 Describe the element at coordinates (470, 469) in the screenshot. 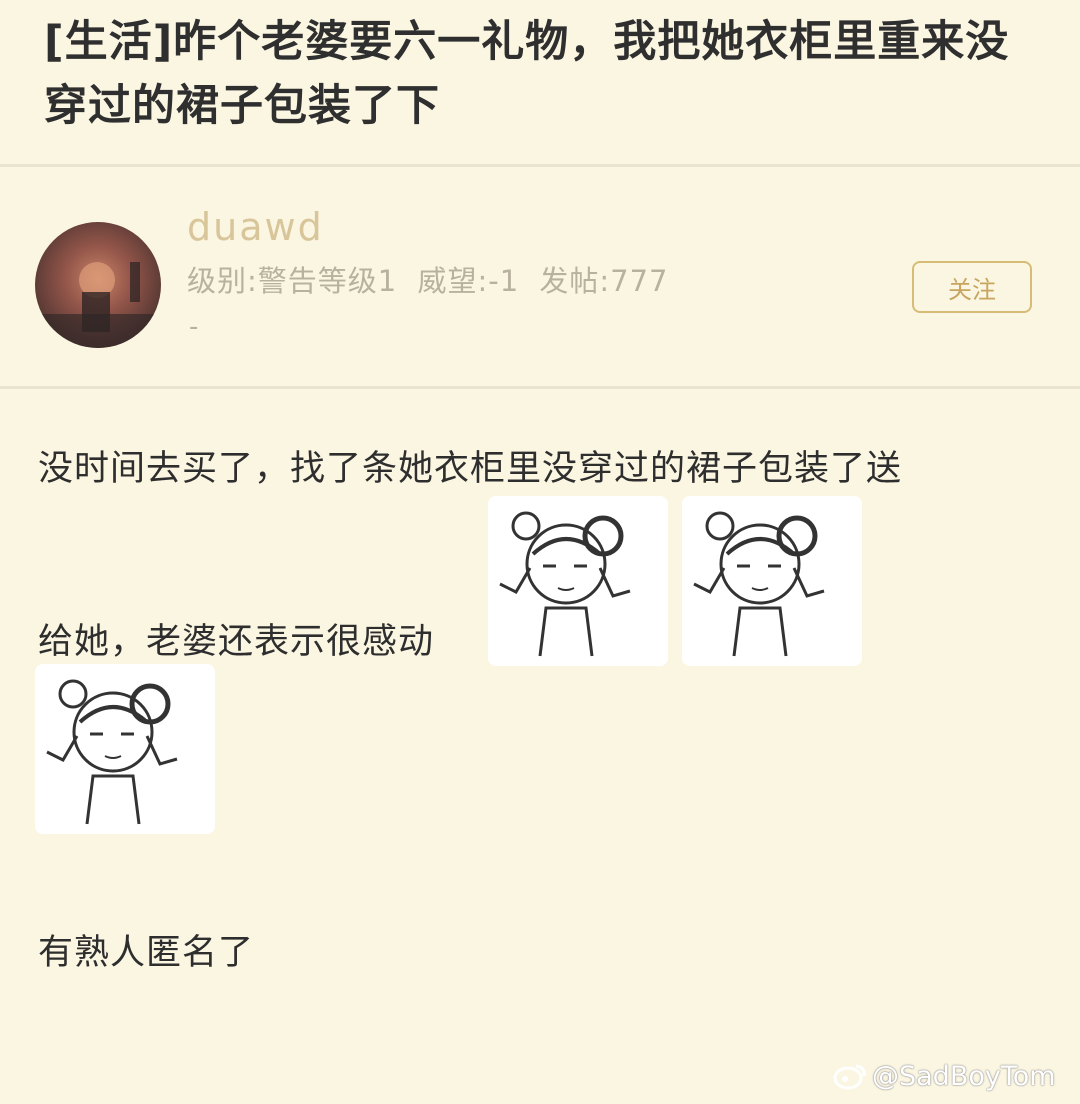

I see `post-body-line-1: 没时间去买了，找了条她衣柜里没穿过的裙子包装了送` at that location.